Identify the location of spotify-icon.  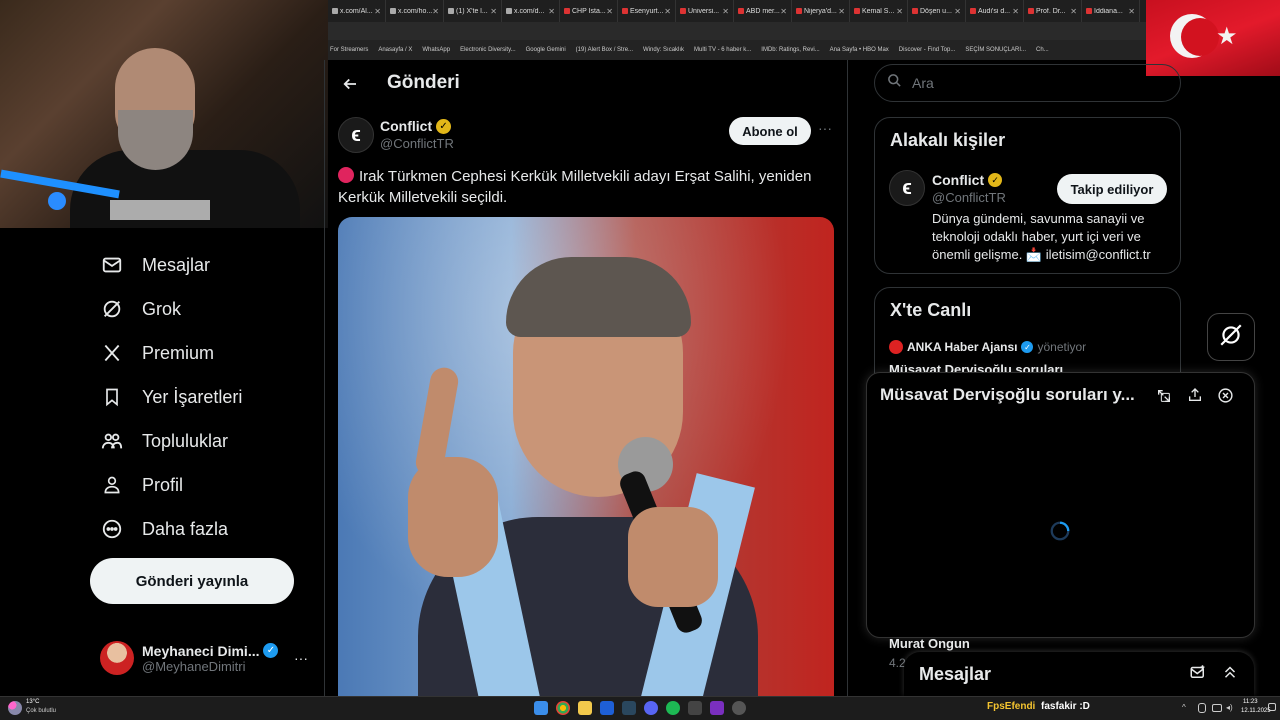
(673, 708).